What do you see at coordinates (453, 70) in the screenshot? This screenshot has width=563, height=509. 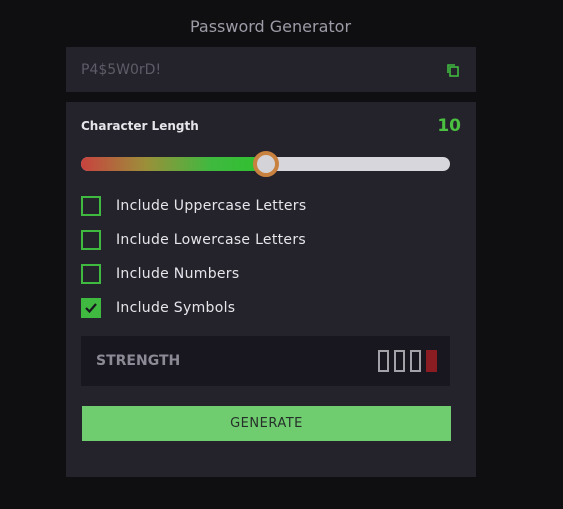 I see `copy-icon` at bounding box center [453, 70].